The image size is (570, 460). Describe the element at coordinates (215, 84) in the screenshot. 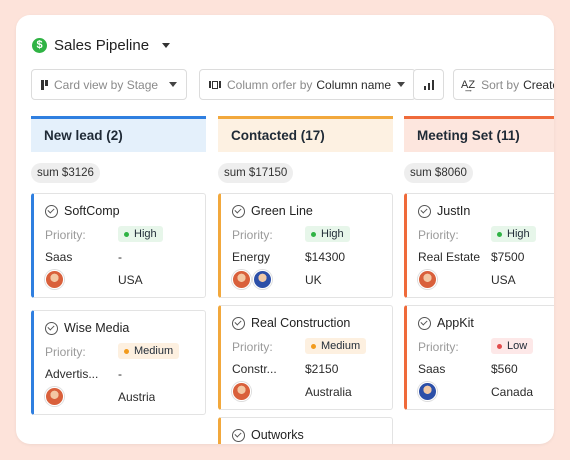

I see `columns-icon` at that location.